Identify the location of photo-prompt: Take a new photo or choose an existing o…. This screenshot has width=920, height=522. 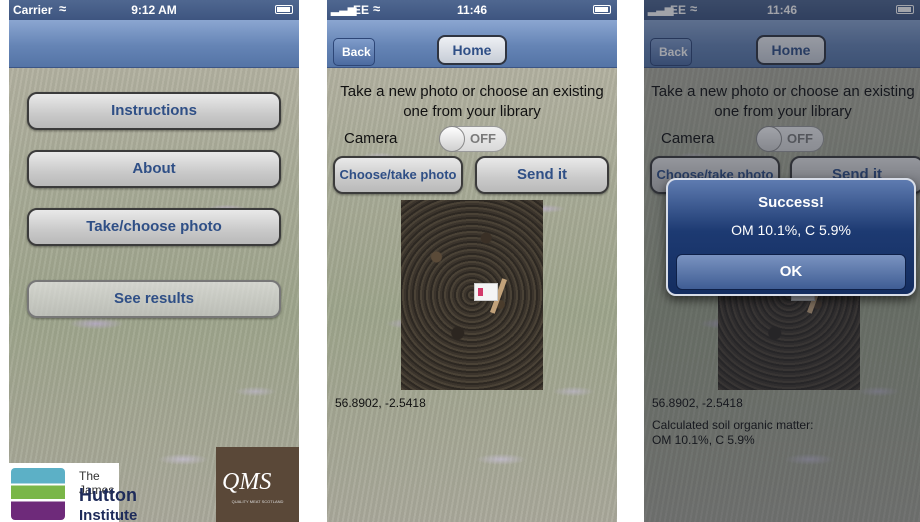
(472, 101).